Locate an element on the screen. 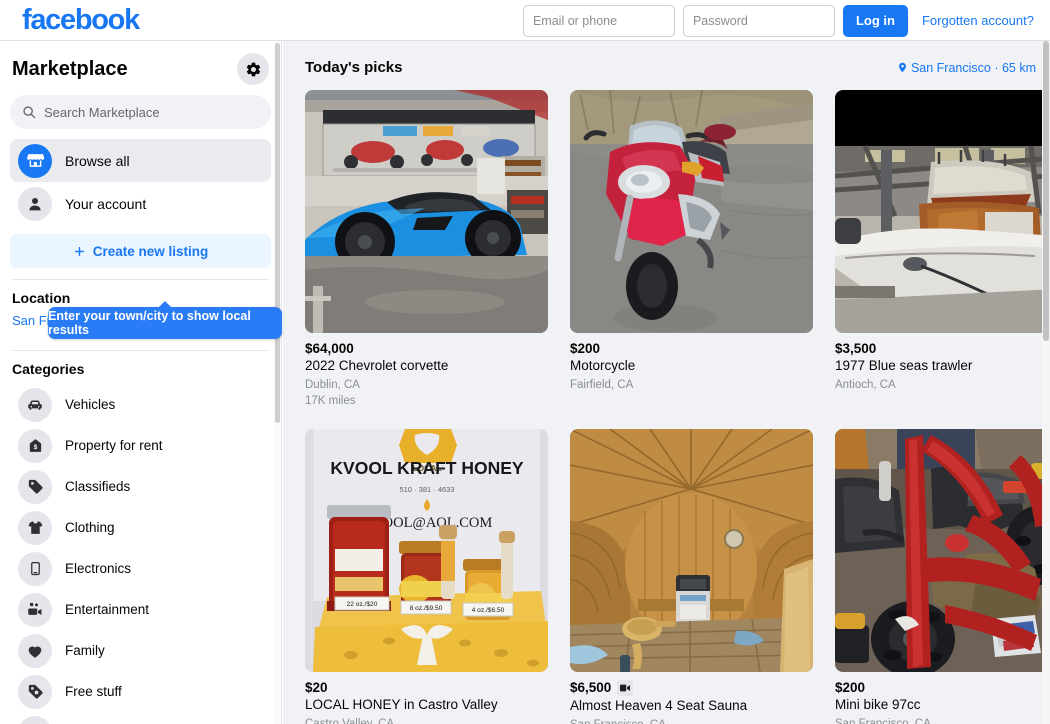 This screenshot has height=724, width=1050. forgotten-account-link: Forgotten account? is located at coordinates (978, 20).